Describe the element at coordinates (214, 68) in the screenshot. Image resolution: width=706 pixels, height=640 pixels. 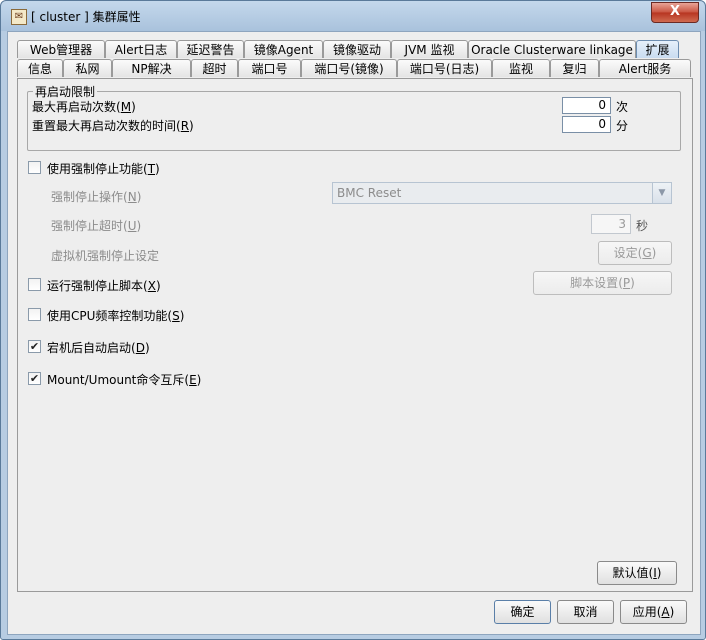
I see `tab-timeout: 超时` at that location.